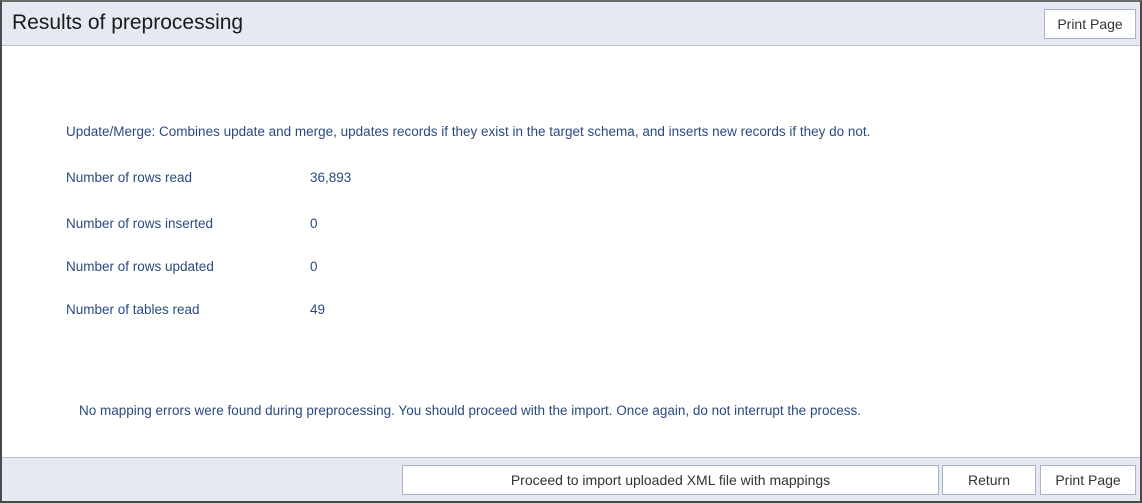  What do you see at coordinates (318, 309) in the screenshot?
I see `stat-value-tables-read: 49` at bounding box center [318, 309].